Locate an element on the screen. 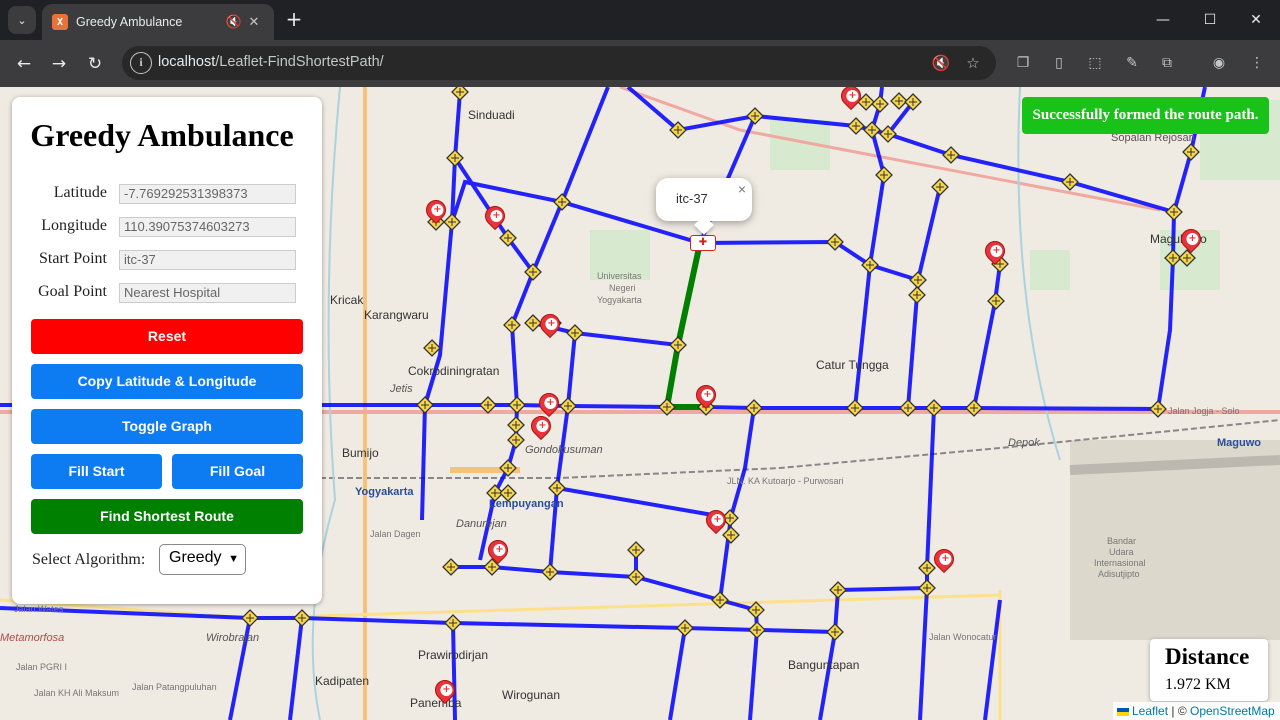 The width and height of the screenshot is (1280, 720). distance-box: Distance 1.972 KM is located at coordinates (1209, 670).